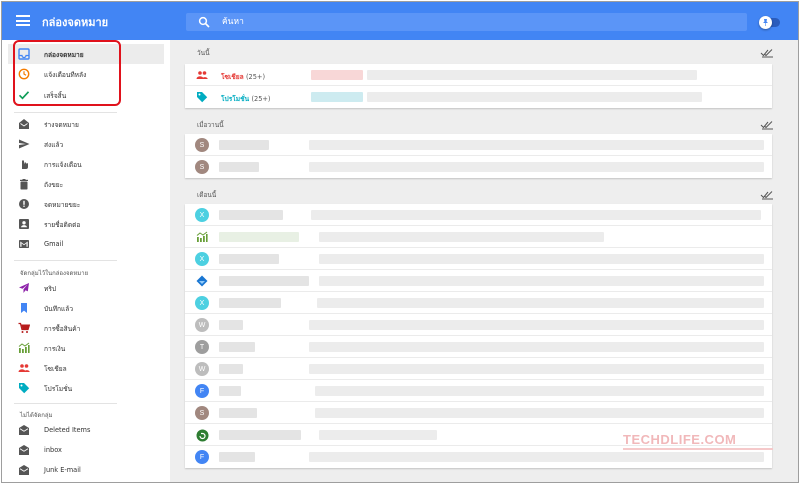  I want to click on nav-item-inbox-folder: inbox, so click(86, 450).